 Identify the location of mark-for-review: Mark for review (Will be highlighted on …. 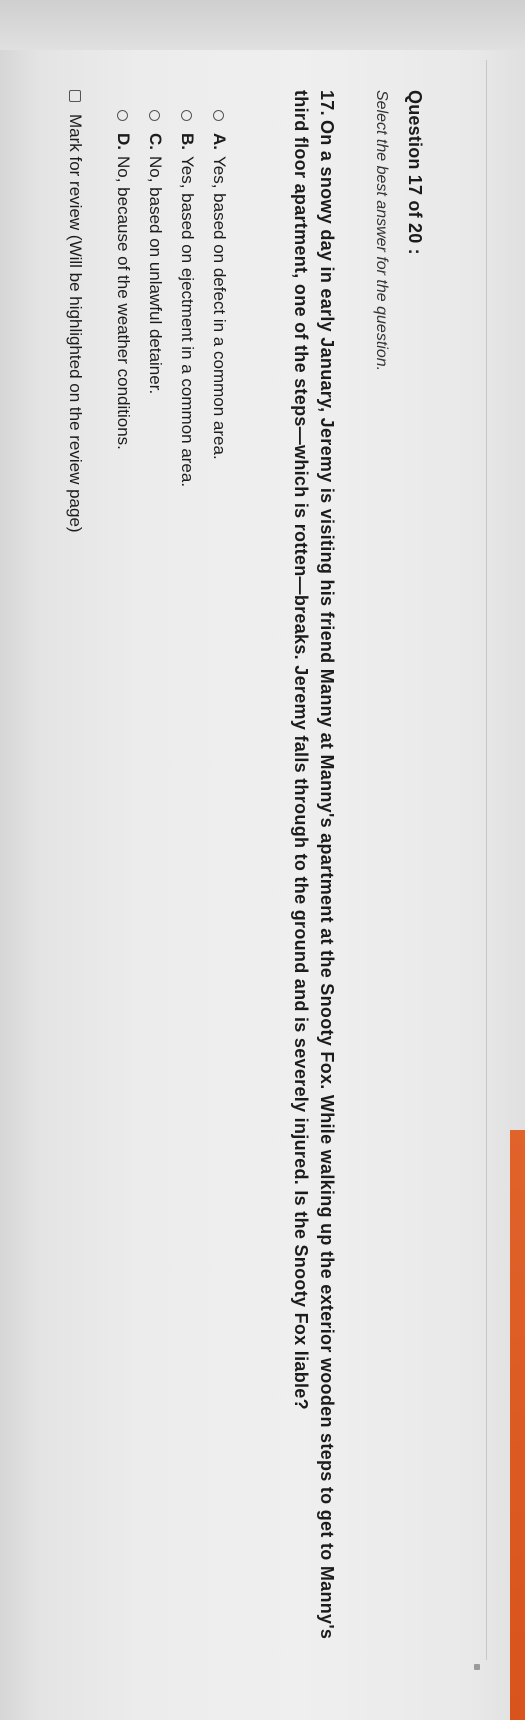
(75, 311).